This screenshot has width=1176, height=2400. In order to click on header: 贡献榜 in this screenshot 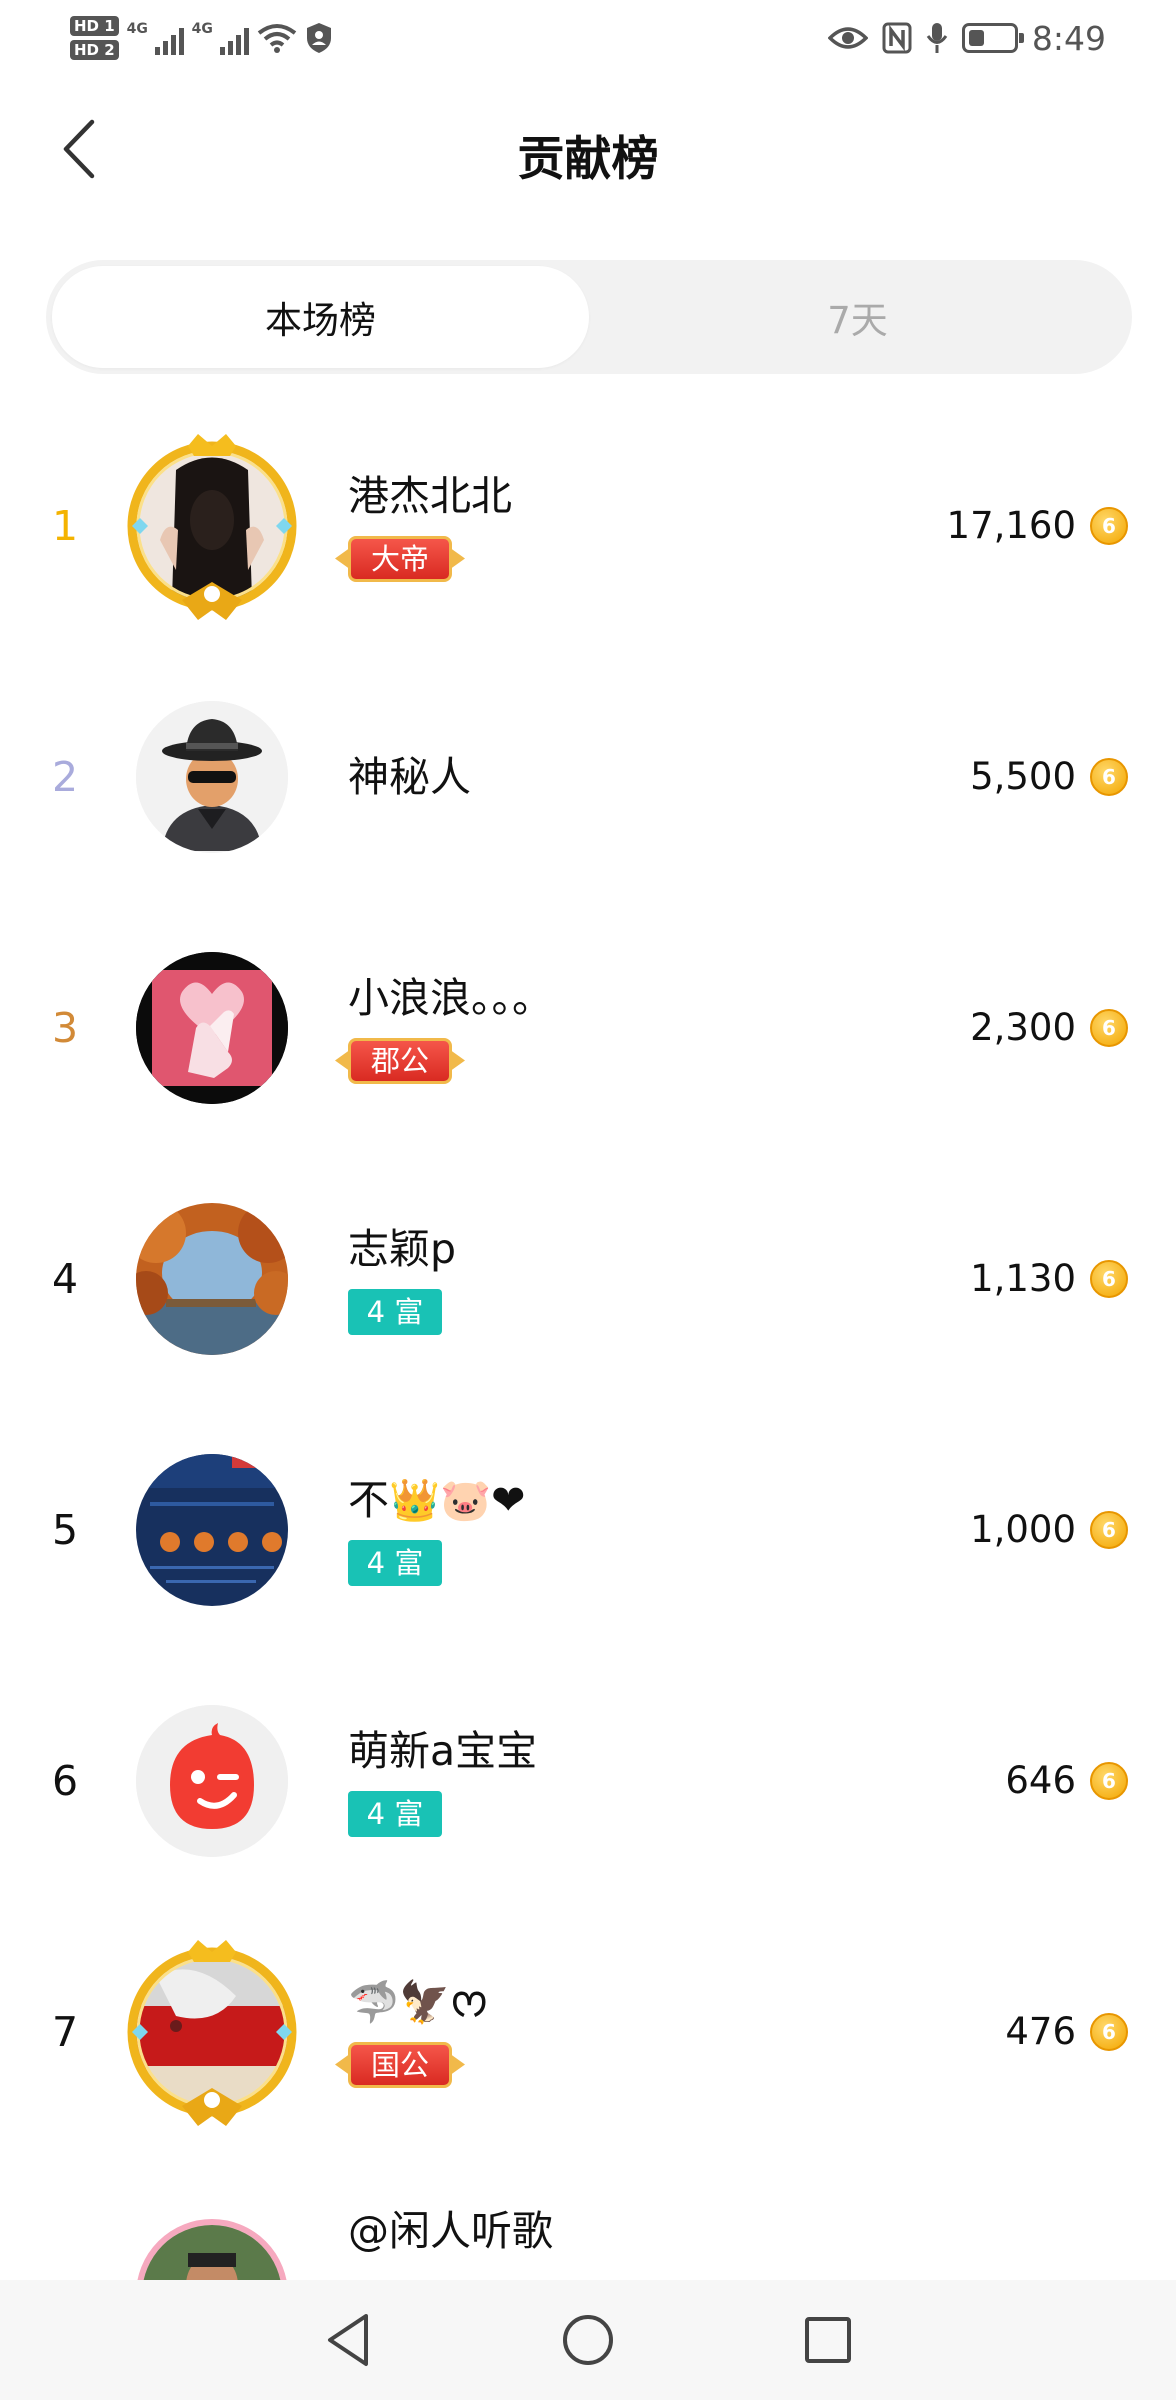, I will do `click(588, 150)`.